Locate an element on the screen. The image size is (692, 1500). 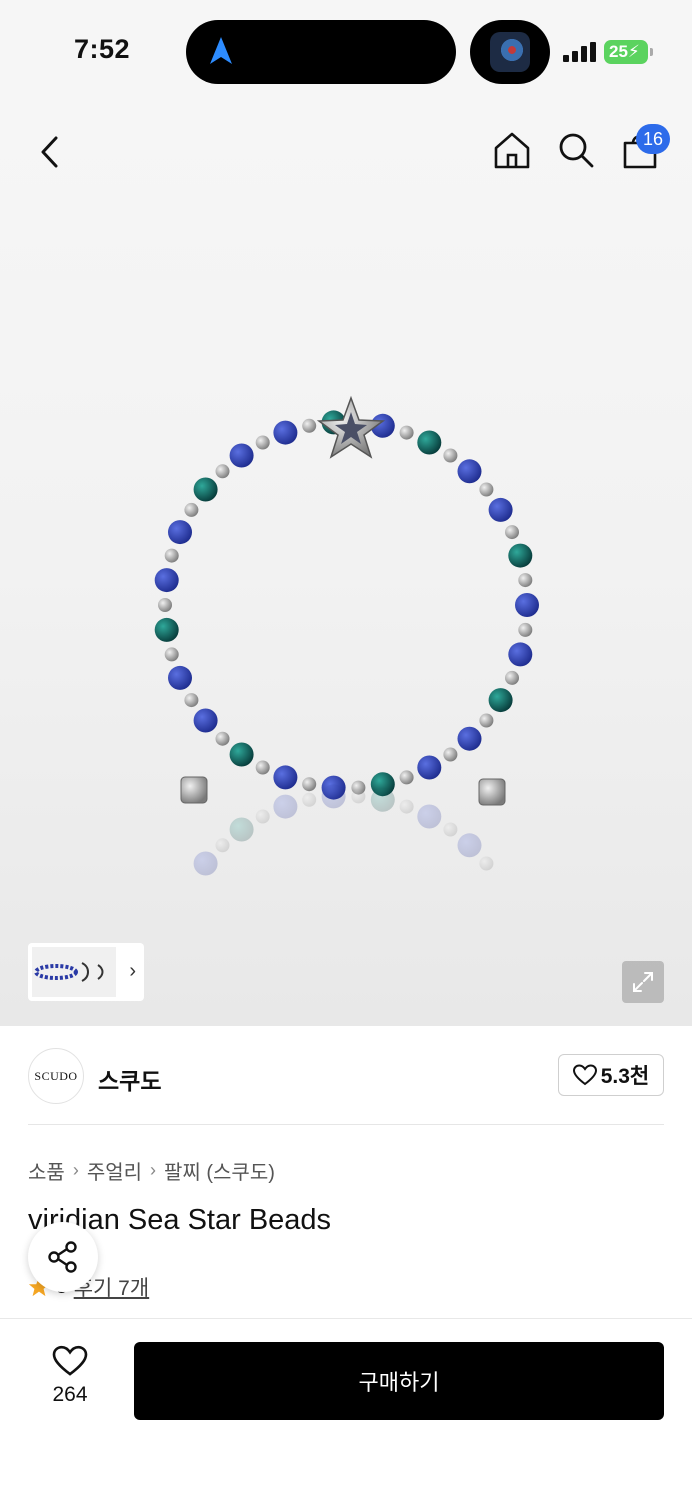
bracelet-reflection is located at coordinates (343, 830).